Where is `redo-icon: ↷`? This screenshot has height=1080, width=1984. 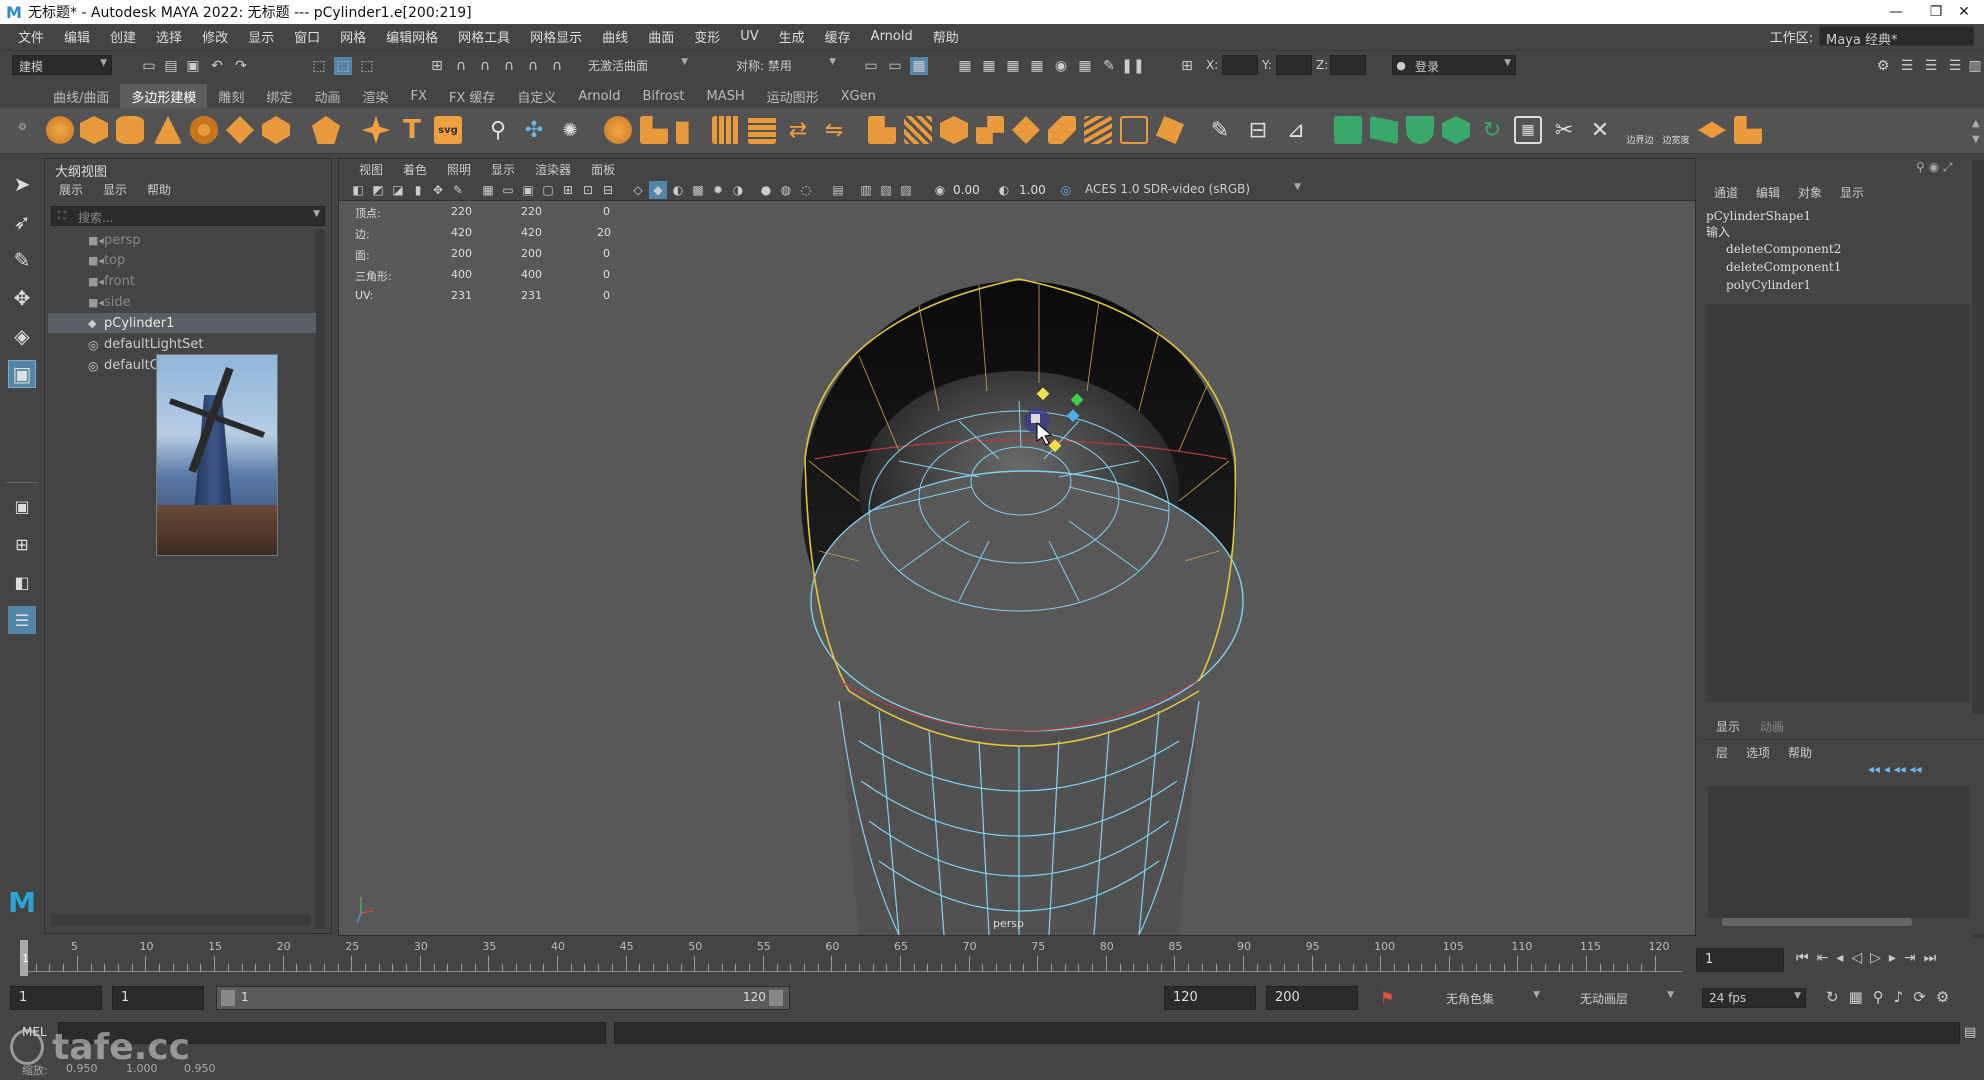 redo-icon: ↷ is located at coordinates (241, 66).